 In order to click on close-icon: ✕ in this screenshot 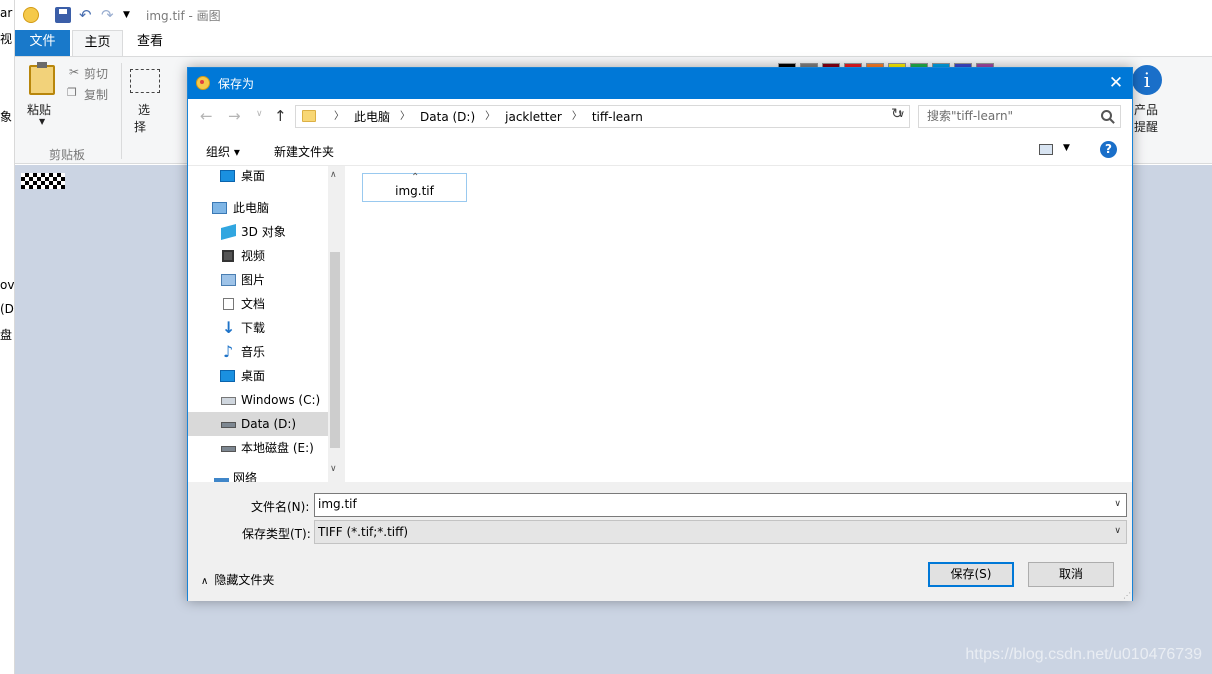, I will do `click(1116, 83)`.